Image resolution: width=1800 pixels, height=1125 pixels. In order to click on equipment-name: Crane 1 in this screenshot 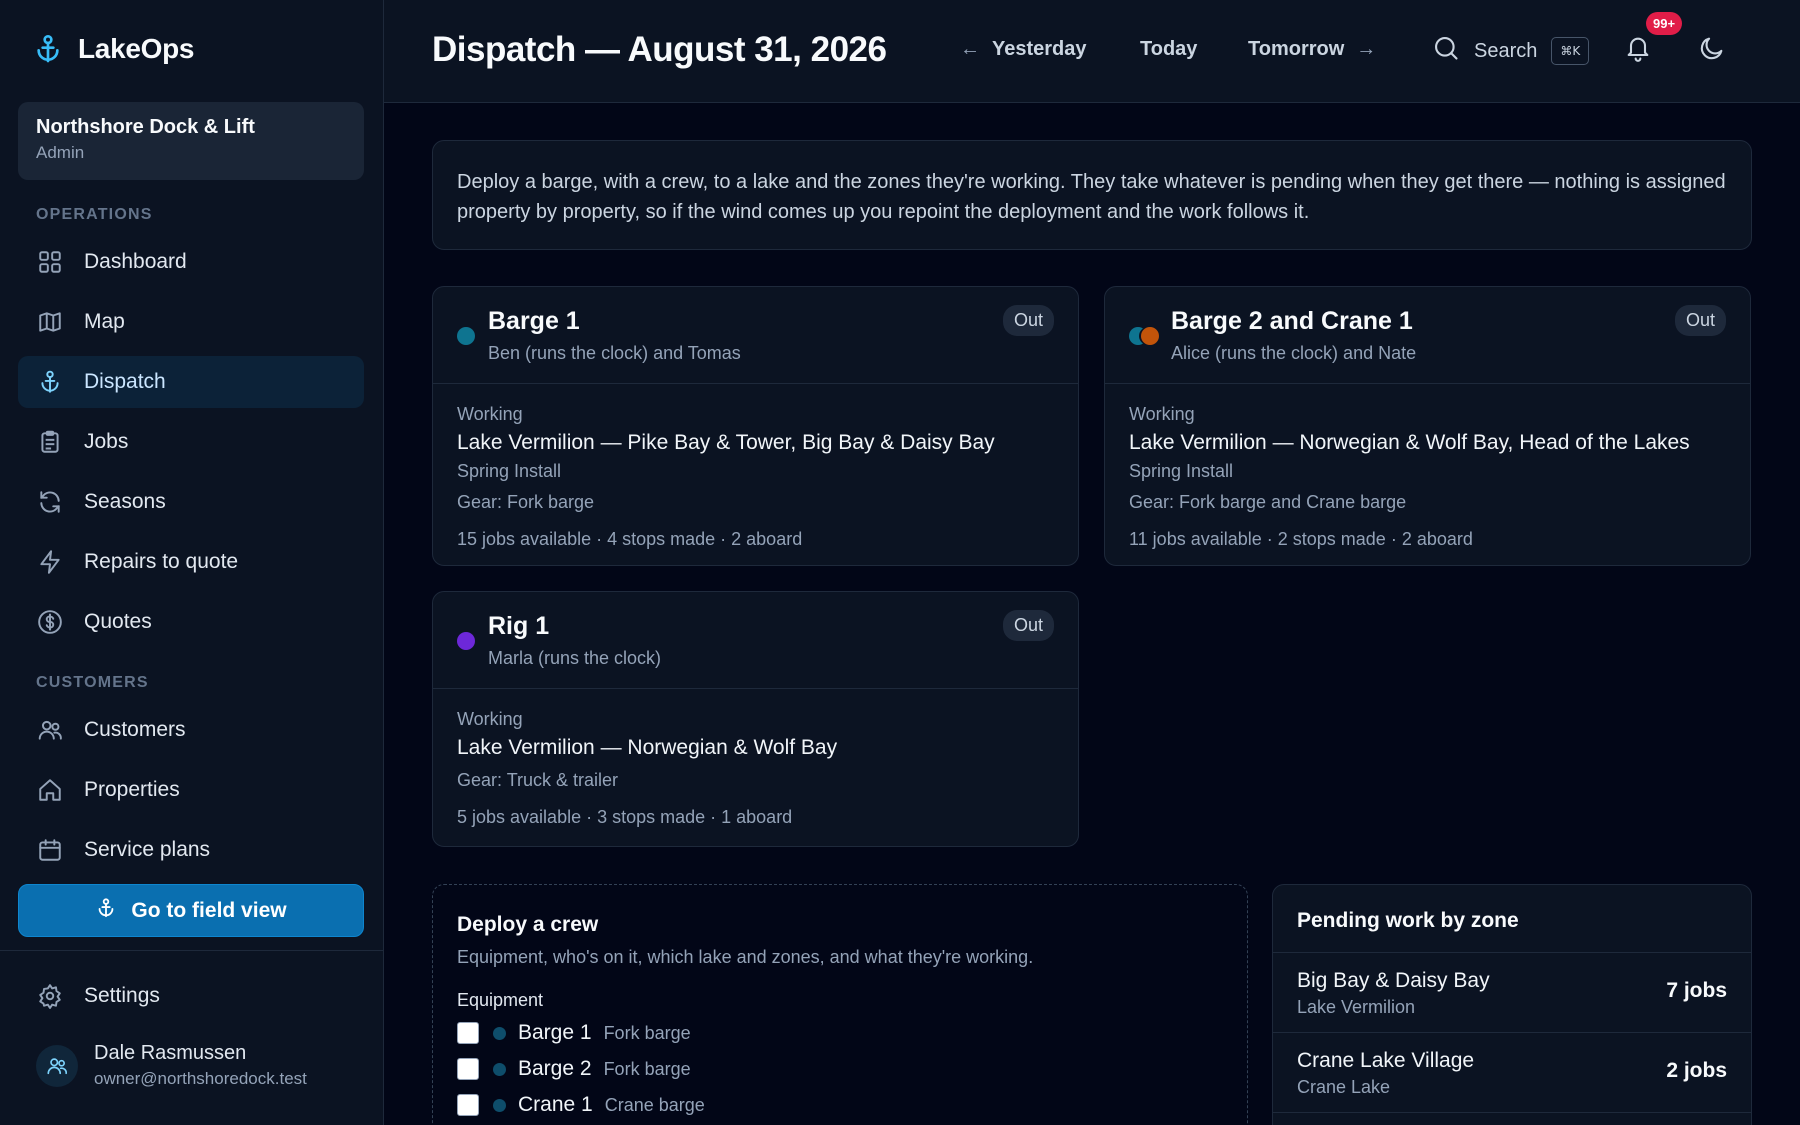, I will do `click(555, 1104)`.